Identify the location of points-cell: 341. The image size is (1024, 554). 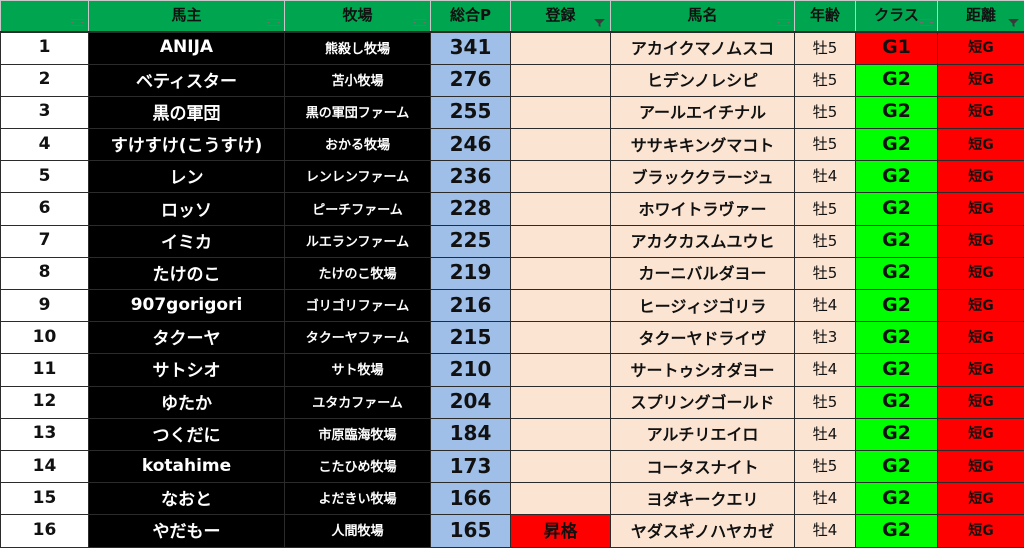
(470, 48).